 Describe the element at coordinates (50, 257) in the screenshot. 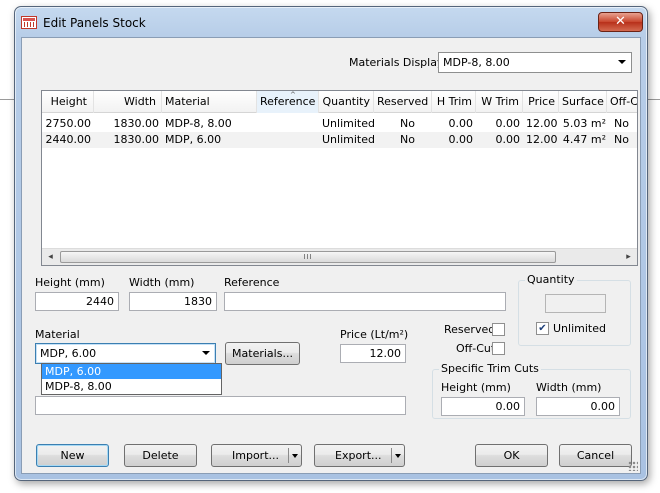

I see `scroll-left-icon: ◂` at that location.